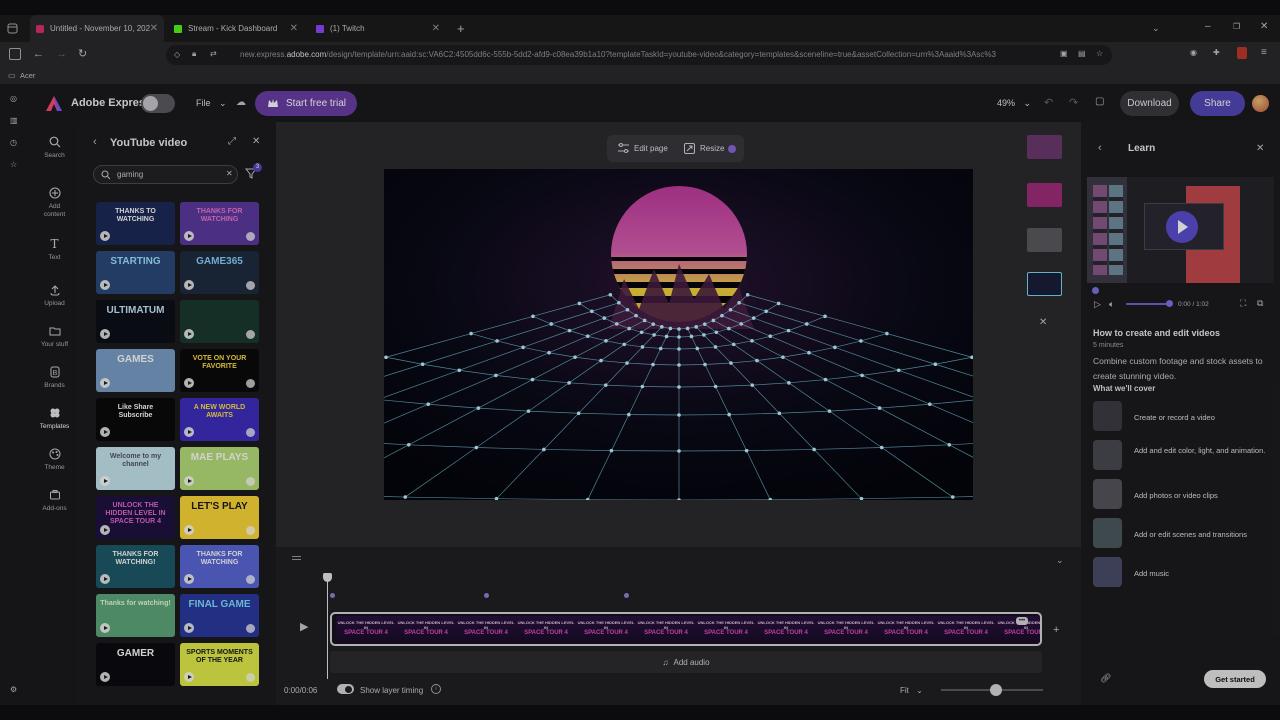 The height and width of the screenshot is (720, 1280). Describe the element at coordinates (54, 295) in the screenshot. I see `tool-upload: Upload` at that location.